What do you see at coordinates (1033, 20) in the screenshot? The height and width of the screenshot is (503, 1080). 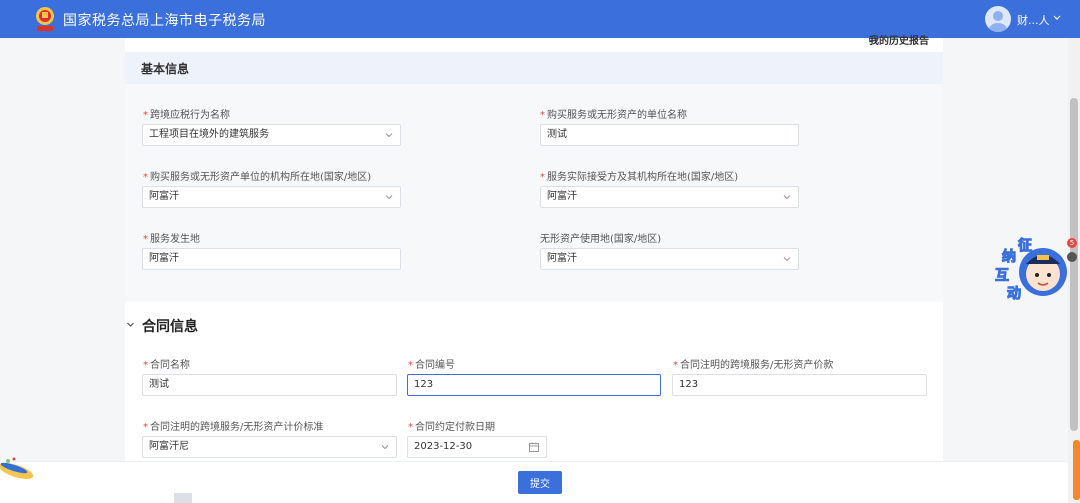 I see `user-name: 财...人` at bounding box center [1033, 20].